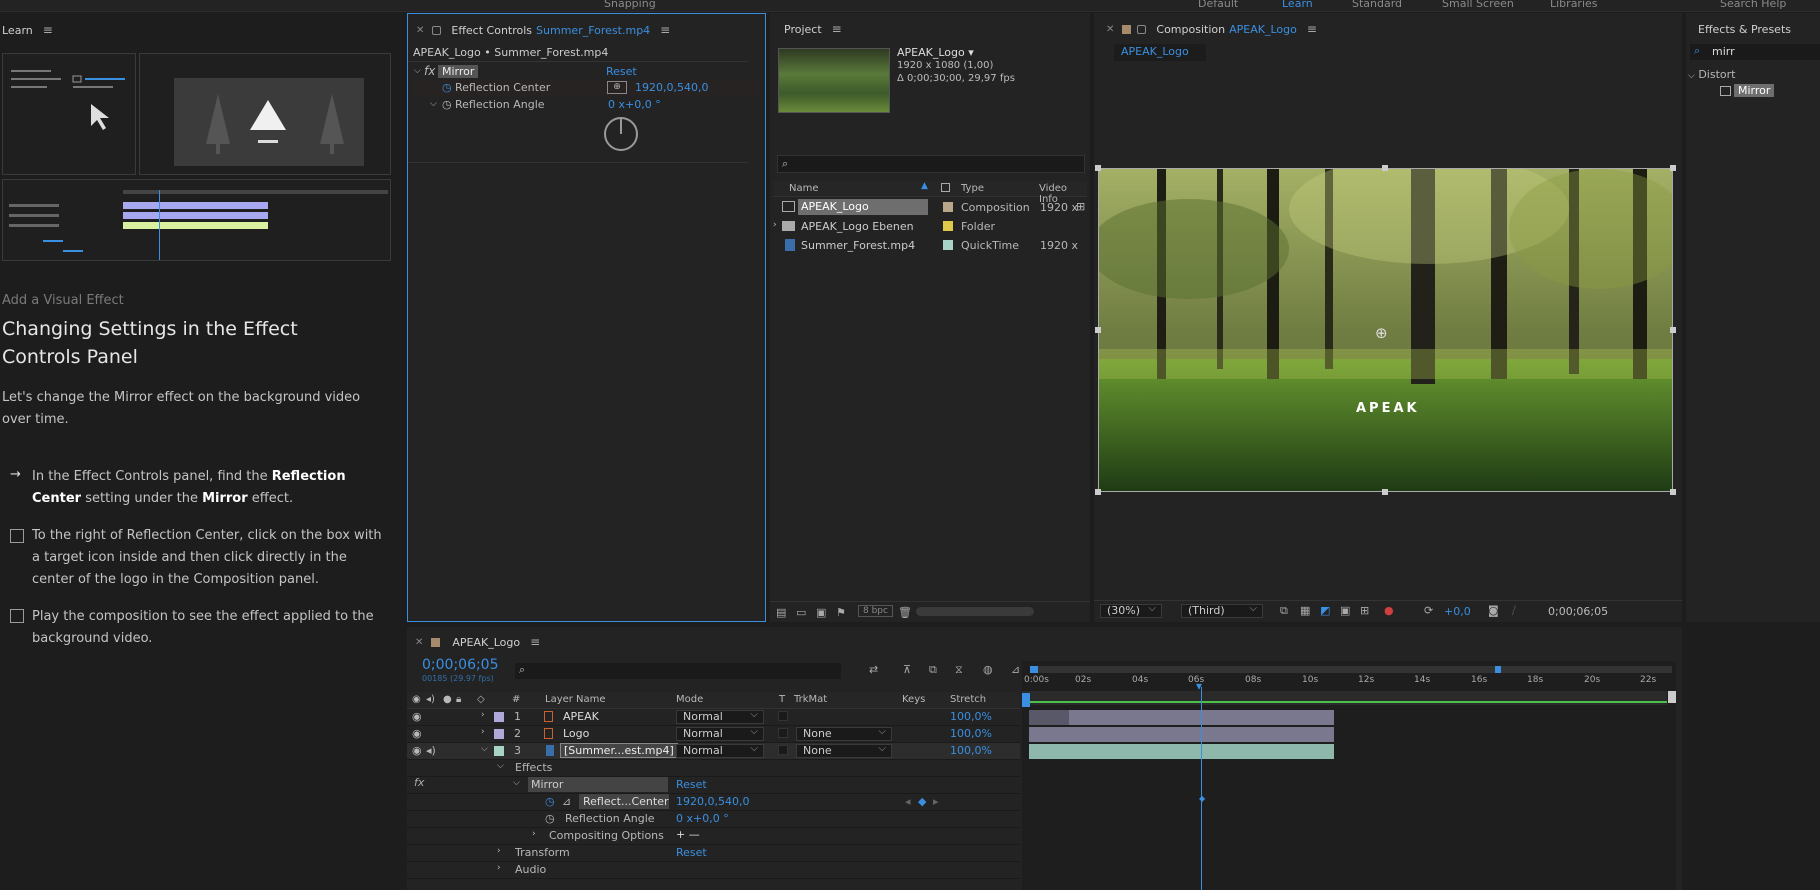  What do you see at coordinates (781, 612) in the screenshot?
I see `interpret-footage-icon: ▤` at bounding box center [781, 612].